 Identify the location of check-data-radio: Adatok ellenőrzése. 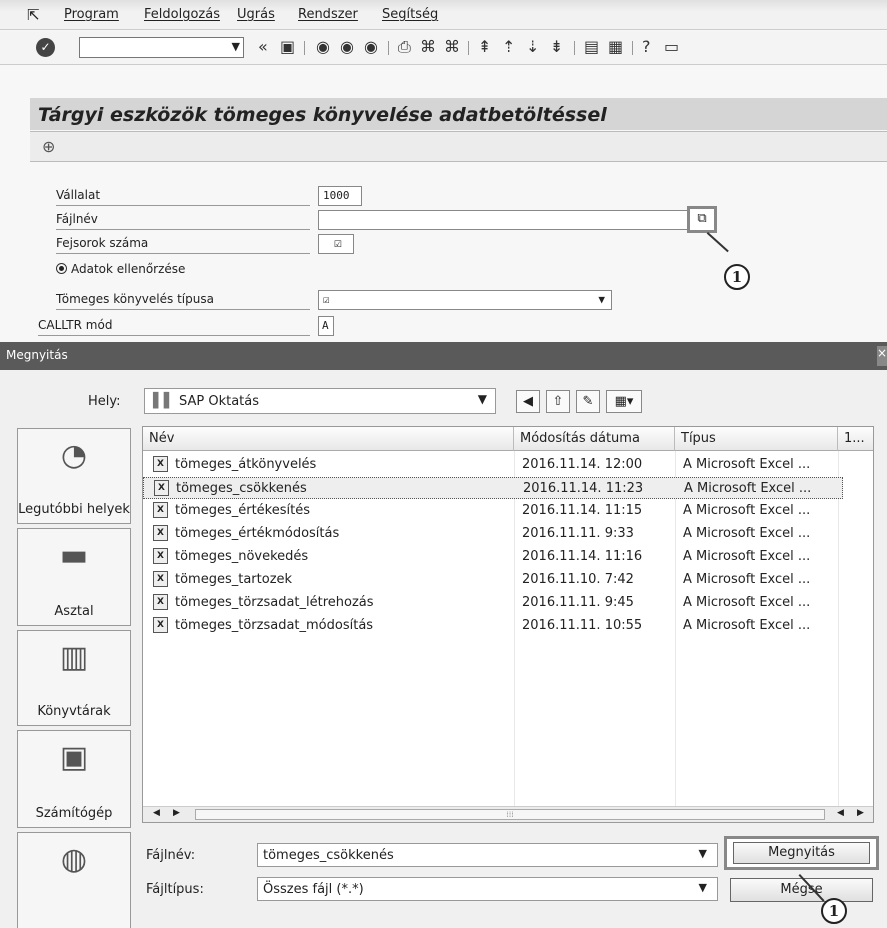
(183, 271).